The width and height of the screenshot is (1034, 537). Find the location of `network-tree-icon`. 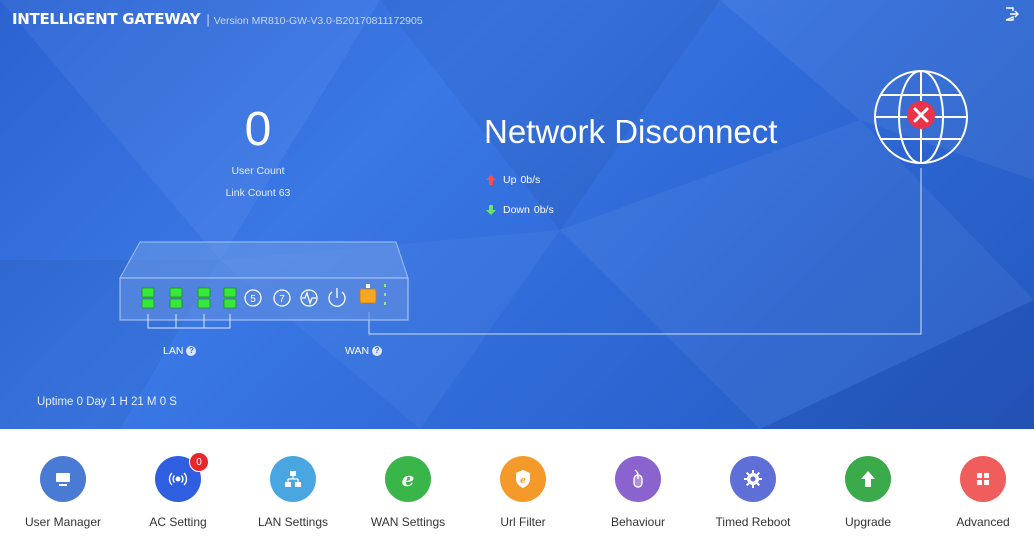

network-tree-icon is located at coordinates (293, 479).